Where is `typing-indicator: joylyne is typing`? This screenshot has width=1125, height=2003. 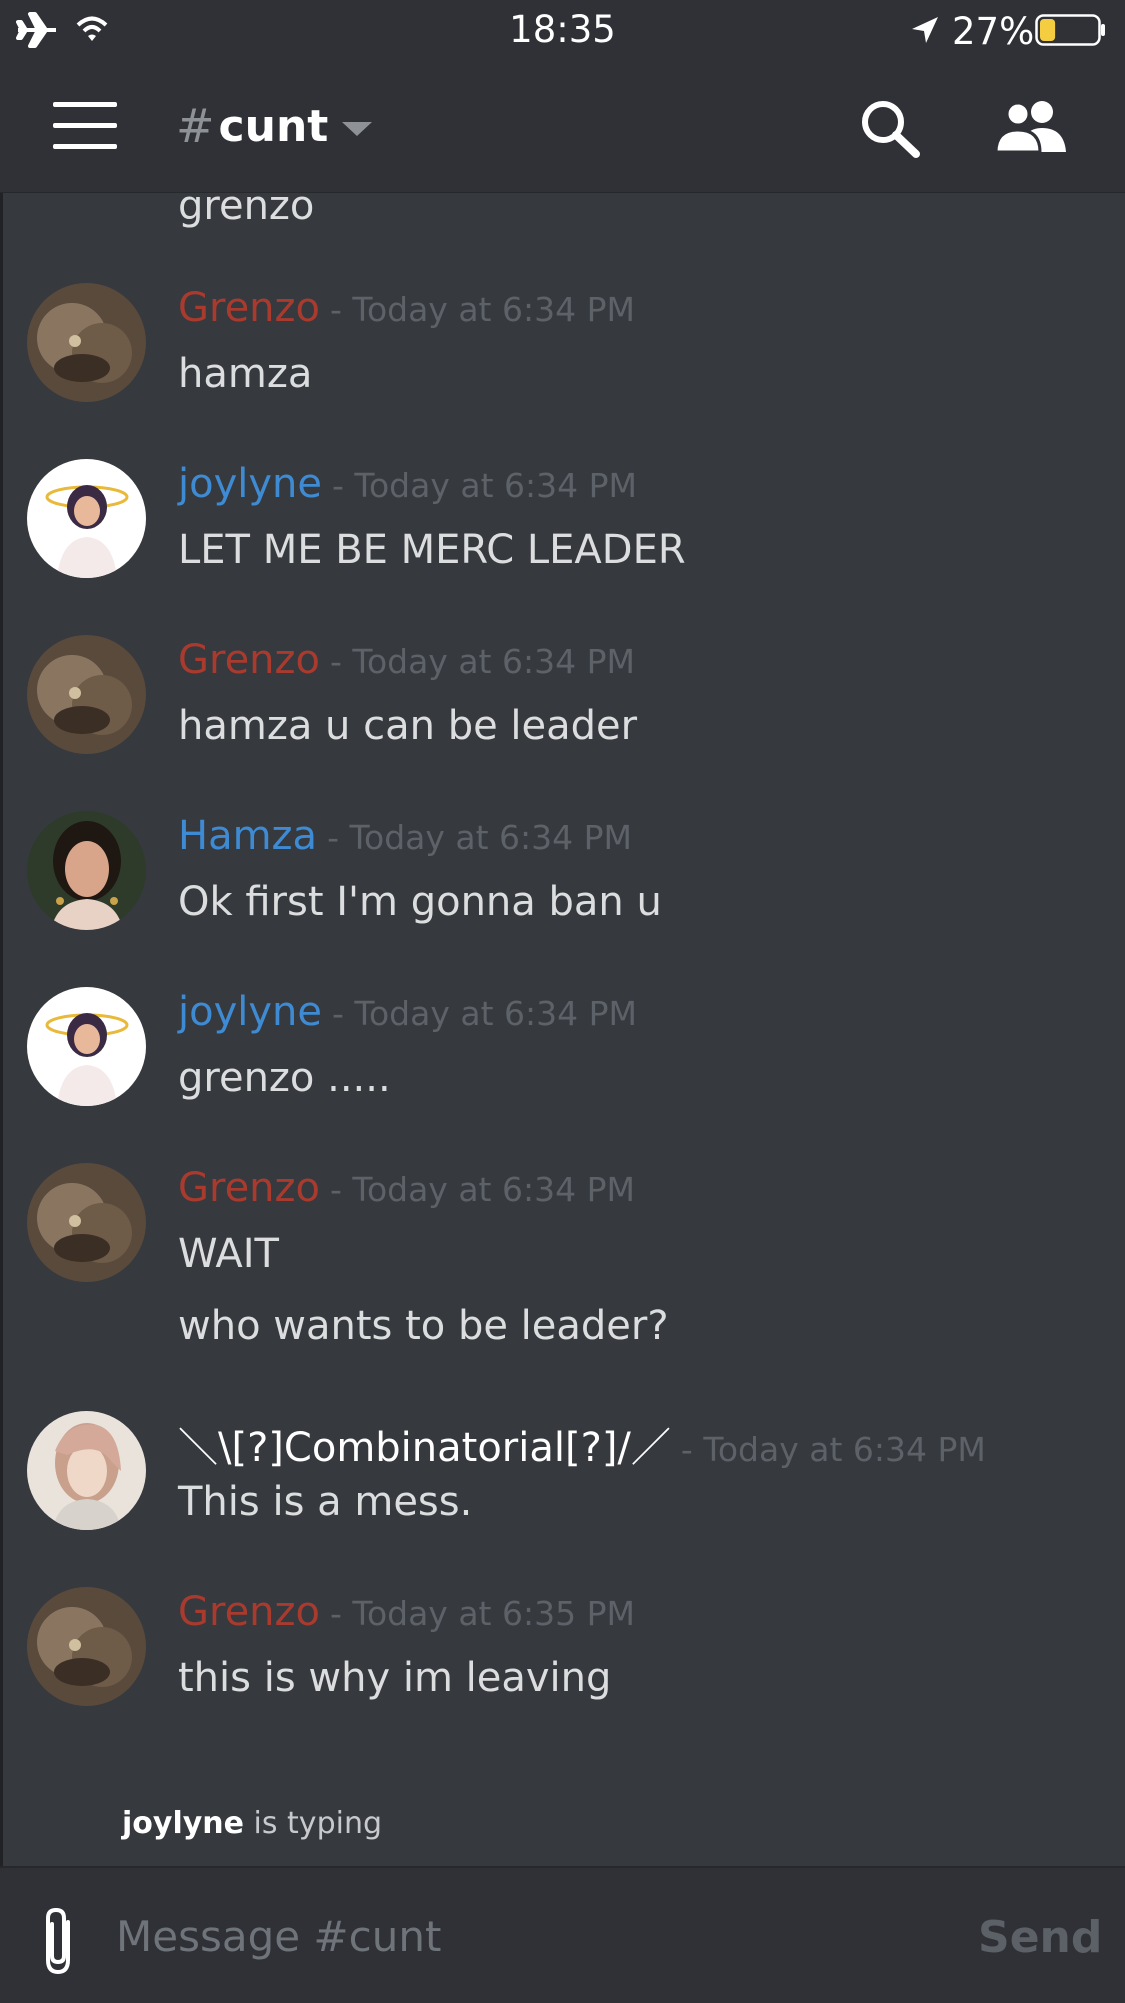 typing-indicator: joylyne is typing is located at coordinates (252, 1823).